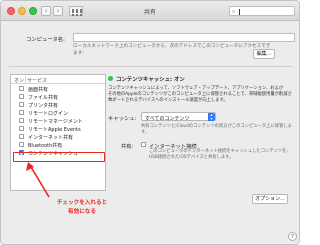  What do you see at coordinates (110, 78) in the screenshot?
I see `status-indicator` at bounding box center [110, 78].